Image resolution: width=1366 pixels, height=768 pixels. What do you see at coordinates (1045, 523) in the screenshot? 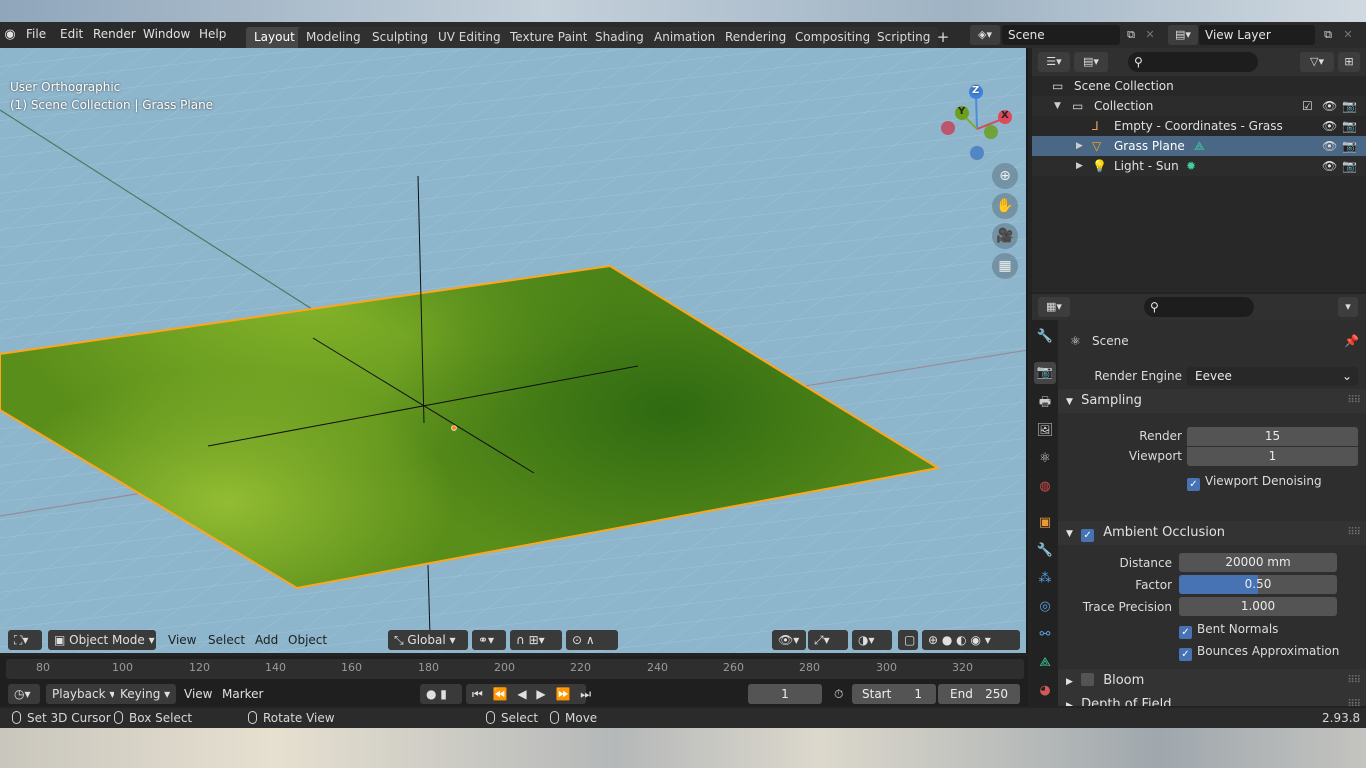
I see `object-tab-icon: ▣` at bounding box center [1045, 523].